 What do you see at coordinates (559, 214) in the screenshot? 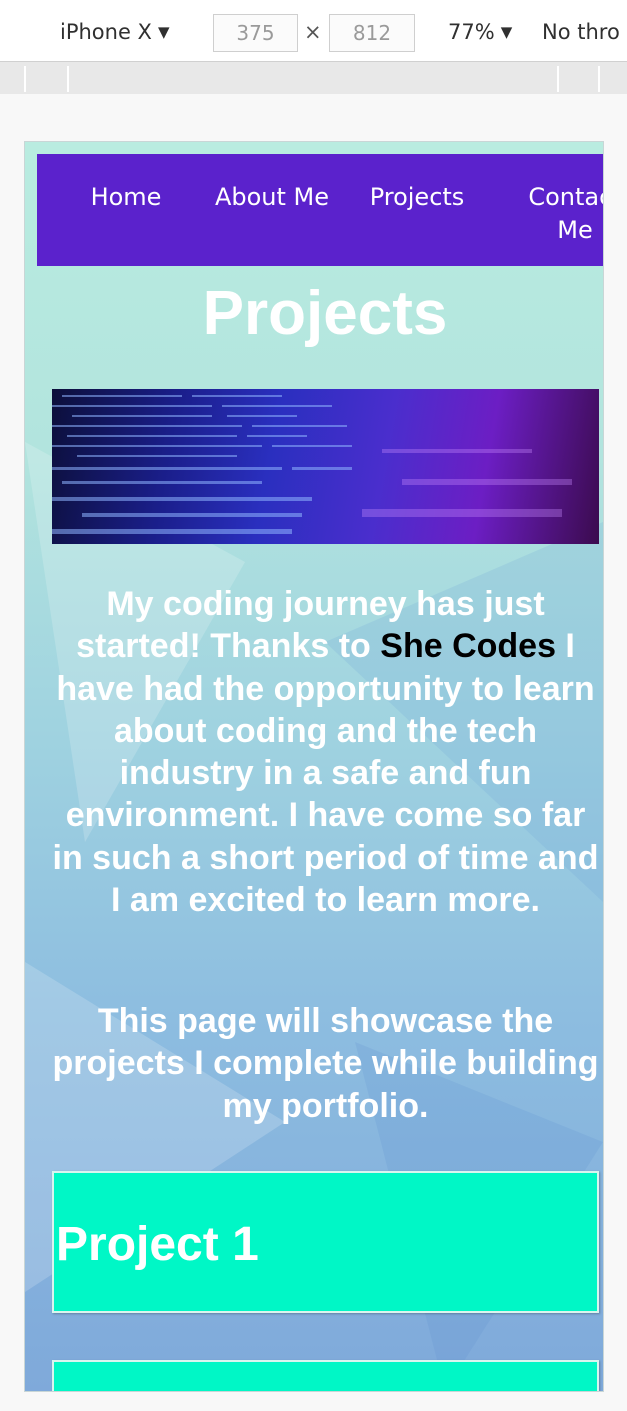
I see `nav-link-contact-me: Contact Me` at bounding box center [559, 214].